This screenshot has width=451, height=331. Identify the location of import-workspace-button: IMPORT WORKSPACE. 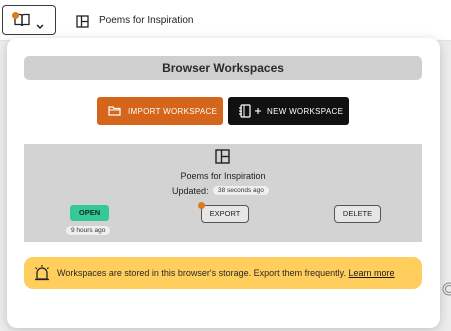
(160, 111).